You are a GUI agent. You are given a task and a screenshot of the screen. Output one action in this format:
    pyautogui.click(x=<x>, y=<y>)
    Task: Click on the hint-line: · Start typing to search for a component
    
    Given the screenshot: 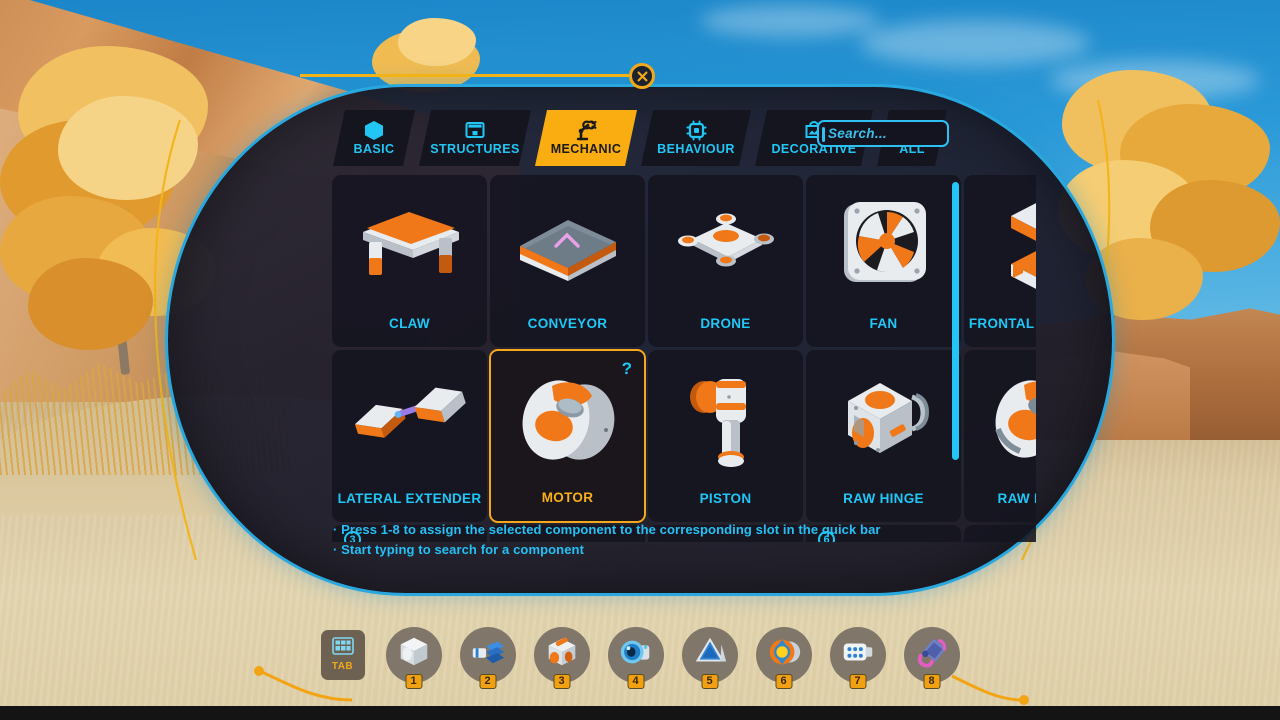 What is the action you would take?
    pyautogui.click(x=459, y=549)
    